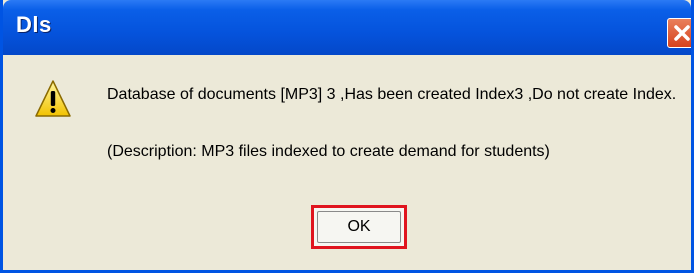 This screenshot has width=694, height=273. I want to click on close-button, so click(679, 33).